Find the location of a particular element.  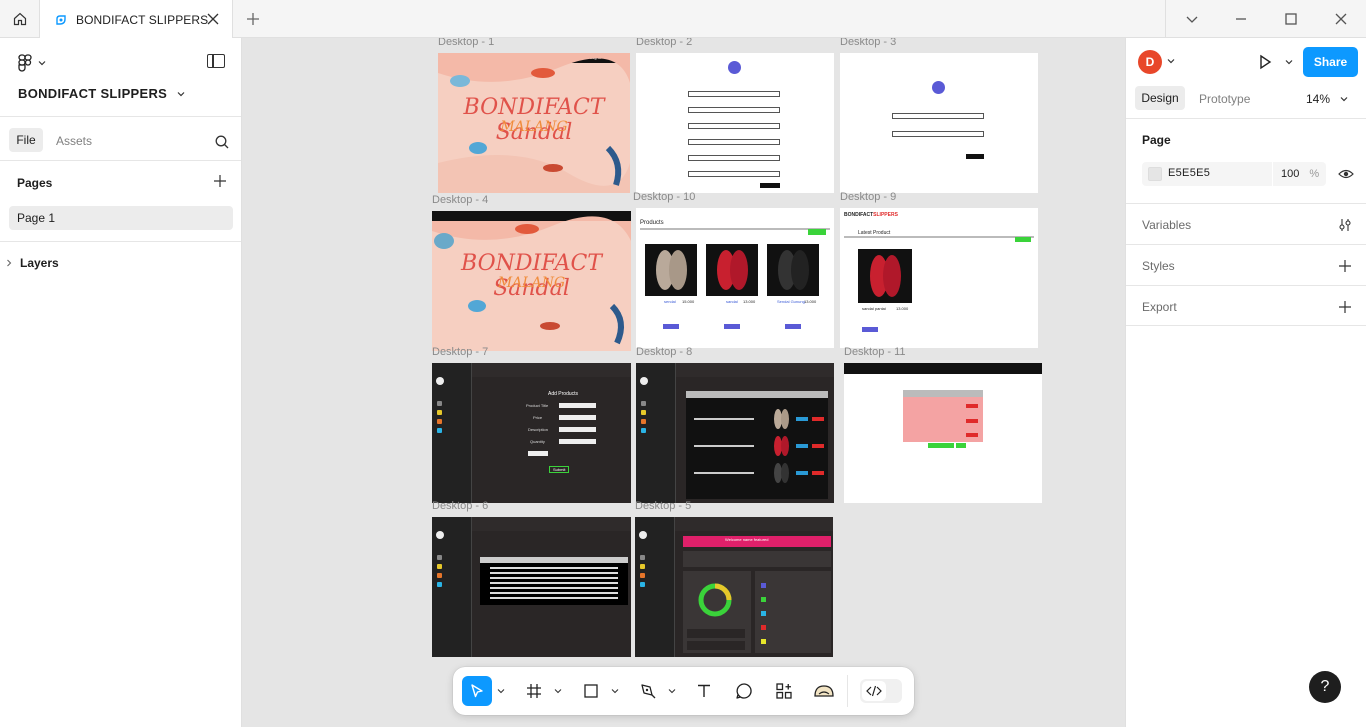

variables-heading: Variables is located at coordinates (1166, 225).